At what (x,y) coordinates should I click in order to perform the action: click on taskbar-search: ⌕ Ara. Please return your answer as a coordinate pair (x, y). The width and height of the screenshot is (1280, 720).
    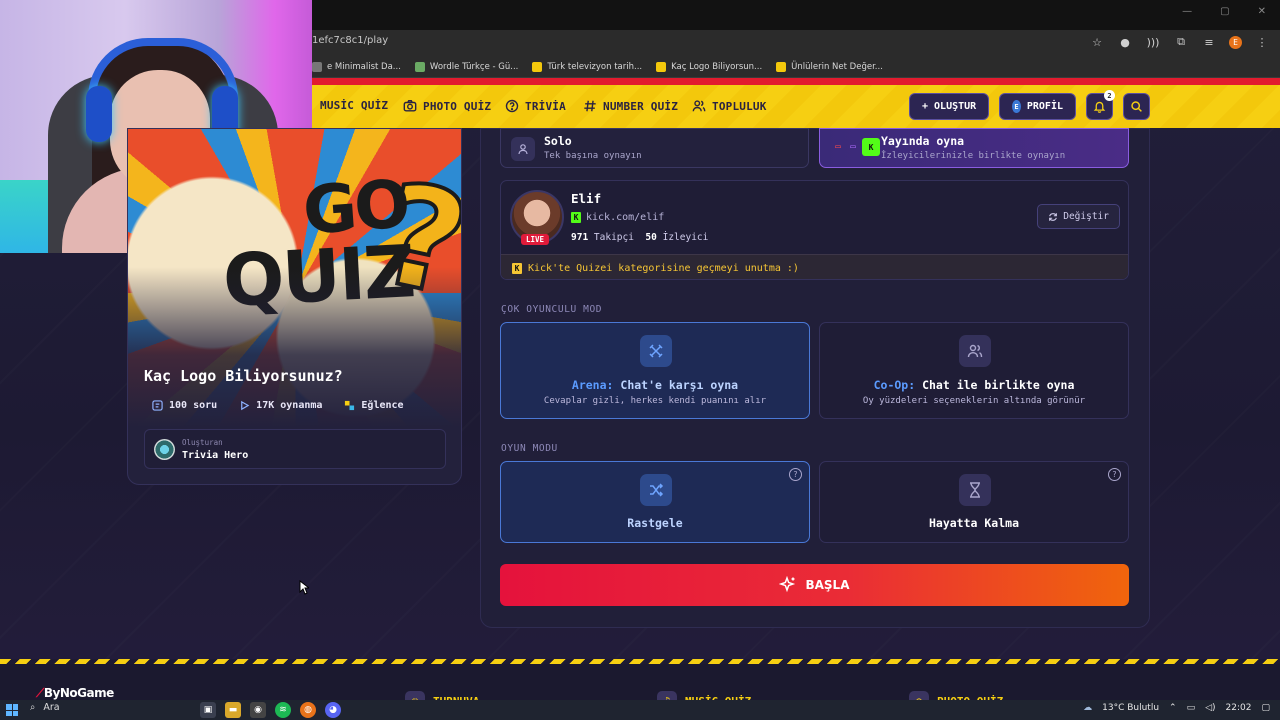
    Looking at the image, I should click on (45, 707).